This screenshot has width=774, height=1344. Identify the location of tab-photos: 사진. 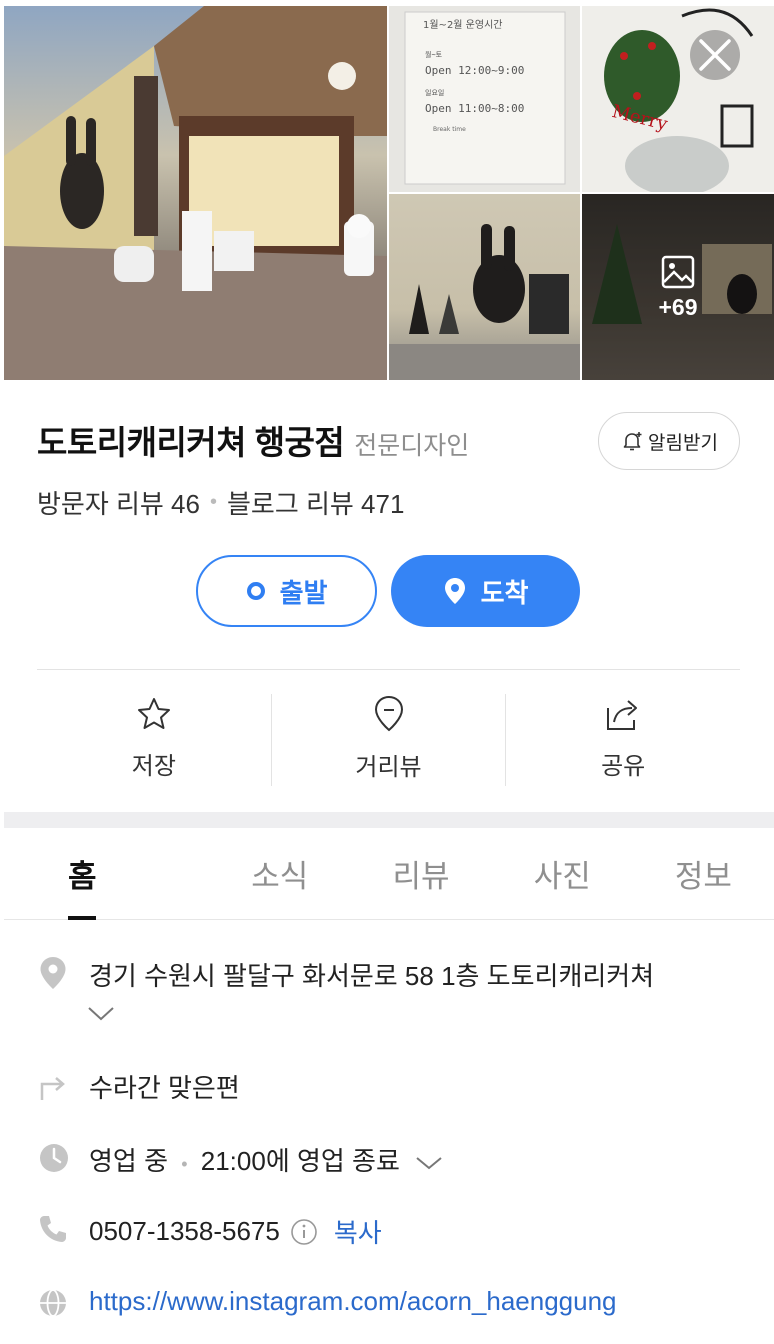
(562, 873).